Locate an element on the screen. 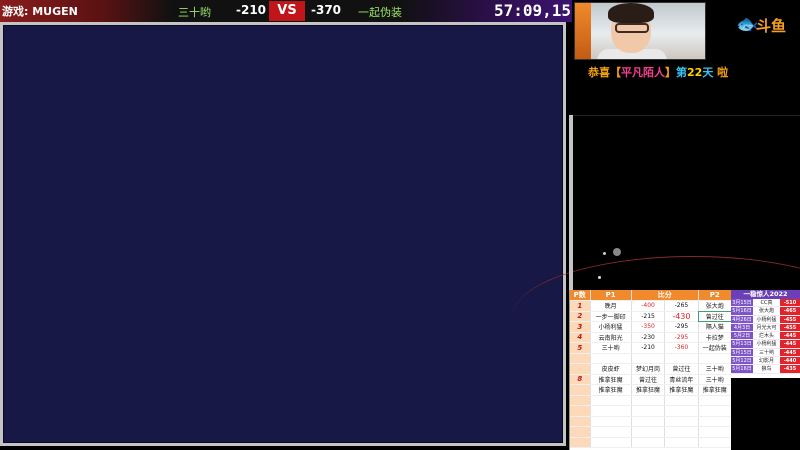 This screenshot has height=450, width=800. leaderboard-row: 5月15日 三十哟 -445 is located at coordinates (765, 353).